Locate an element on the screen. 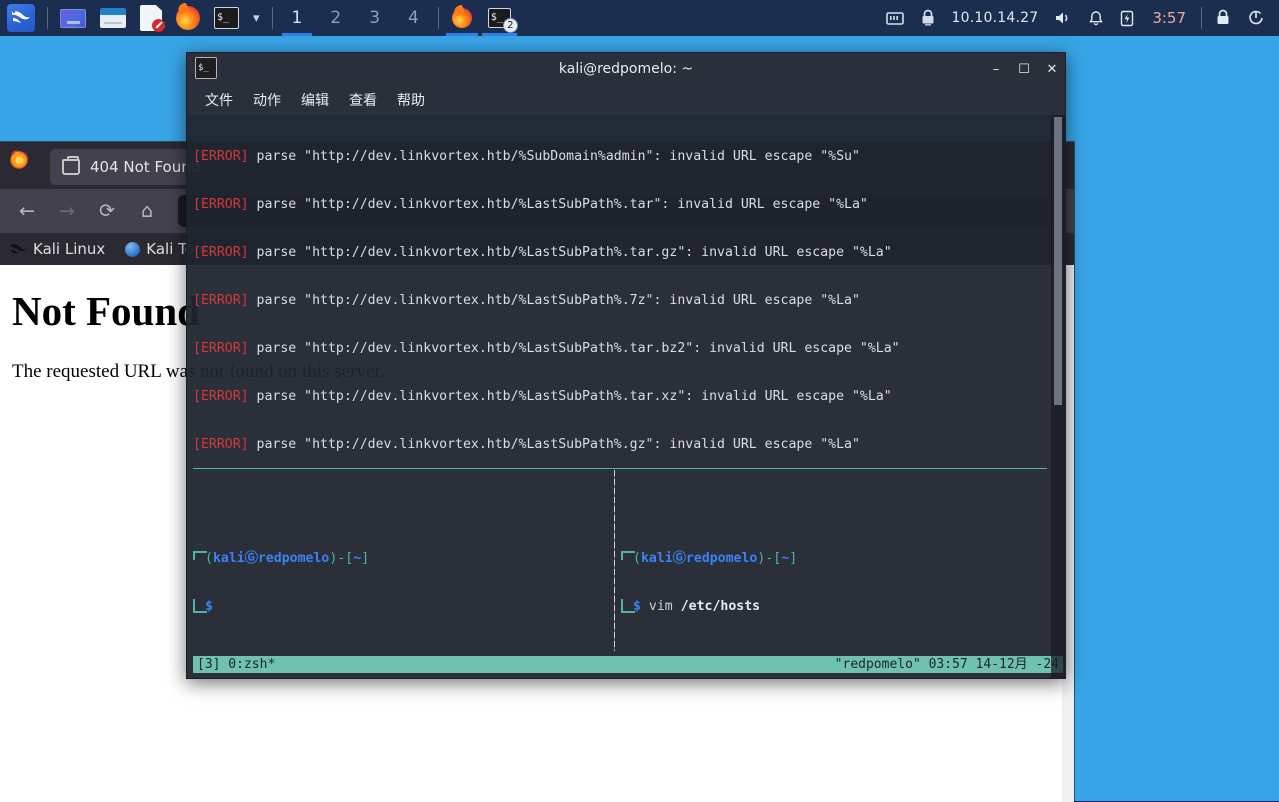  kali-dragon-icon is located at coordinates (18, 249).